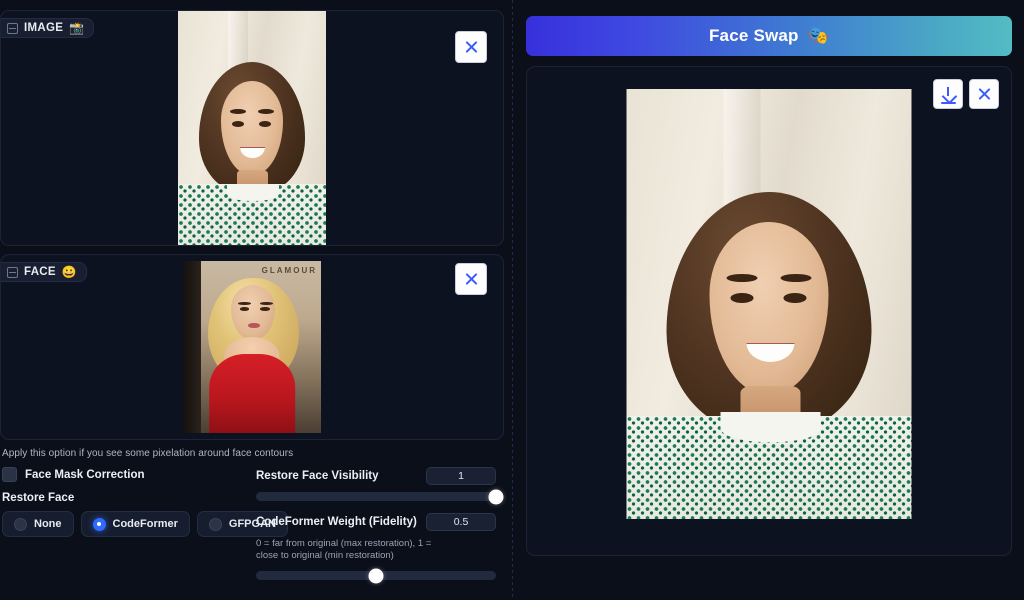 The width and height of the screenshot is (1024, 600). Describe the element at coordinates (40, 272) in the screenshot. I see `face-zone-label: FACE` at that location.